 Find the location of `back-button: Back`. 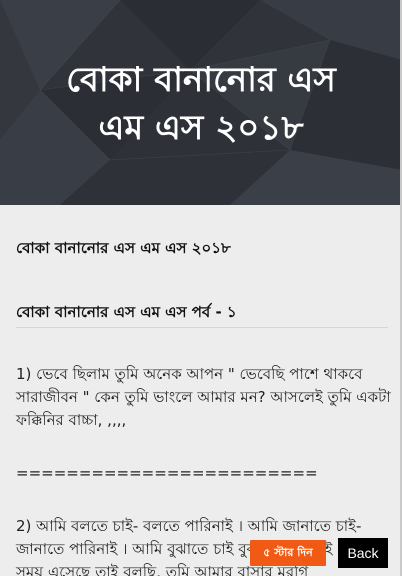

back-button: Back is located at coordinates (363, 553).